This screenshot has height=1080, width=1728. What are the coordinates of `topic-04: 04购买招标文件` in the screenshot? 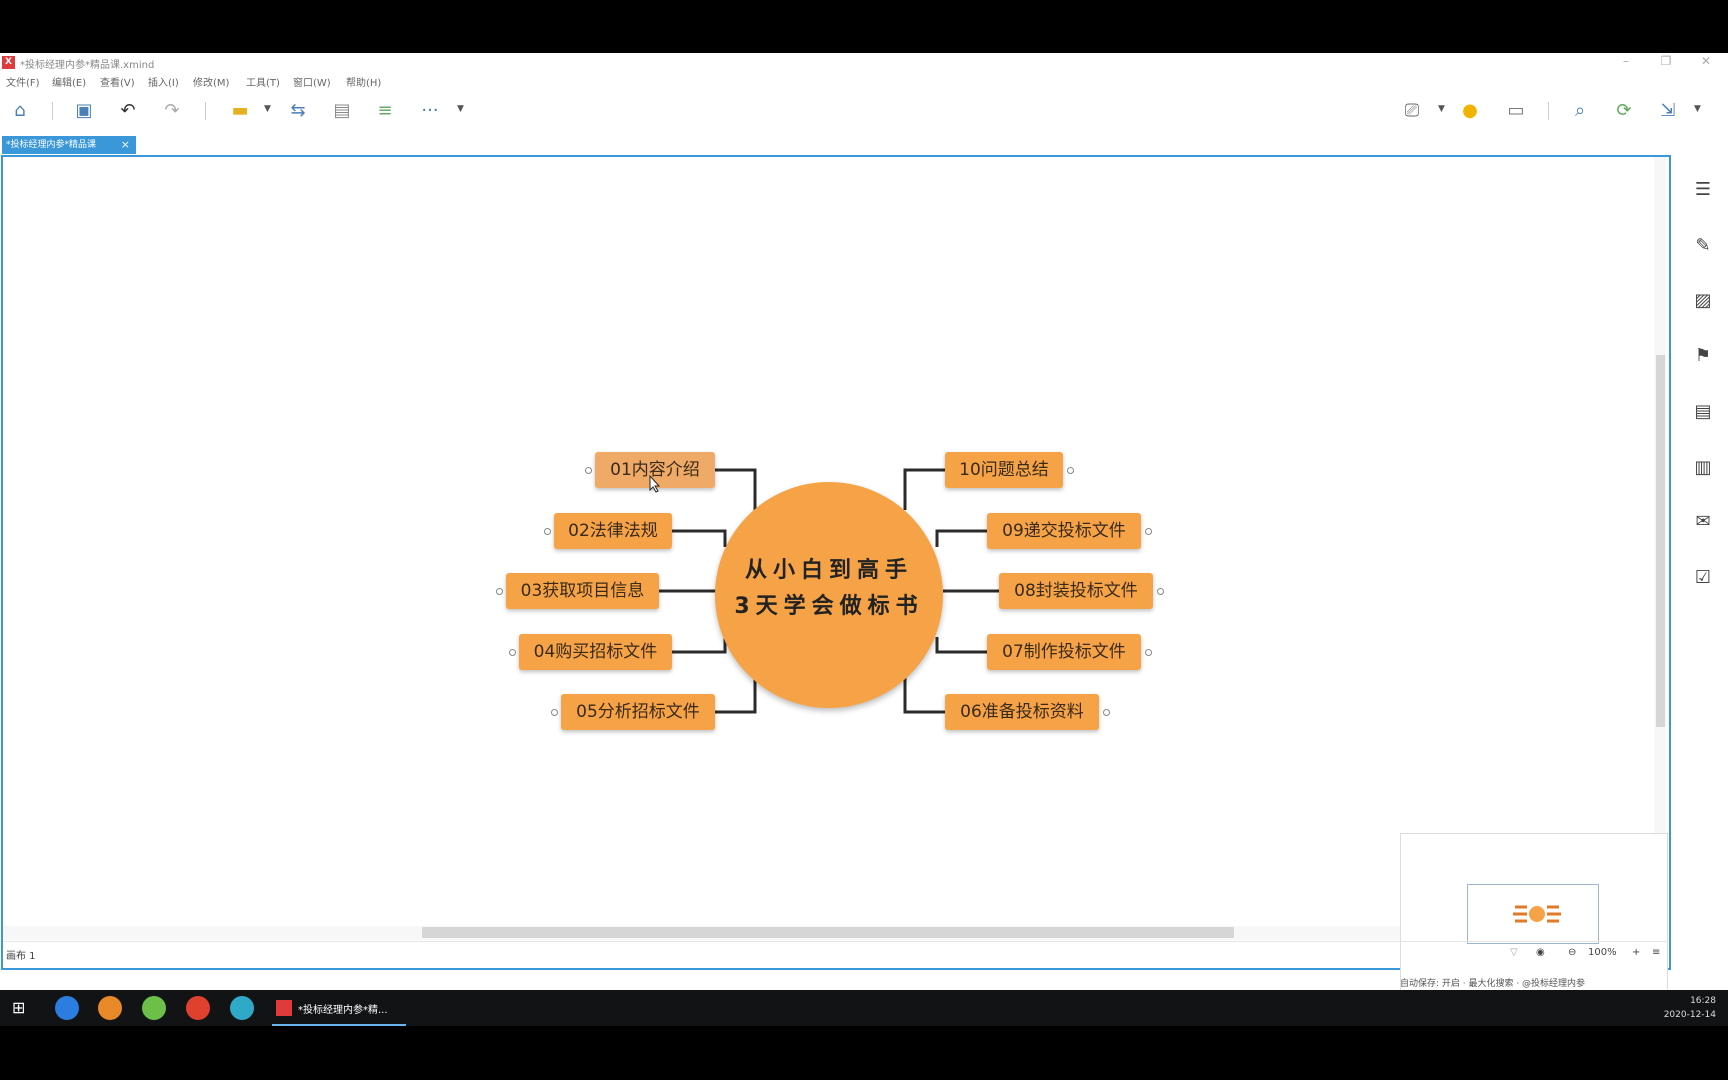 It's located at (595, 652).